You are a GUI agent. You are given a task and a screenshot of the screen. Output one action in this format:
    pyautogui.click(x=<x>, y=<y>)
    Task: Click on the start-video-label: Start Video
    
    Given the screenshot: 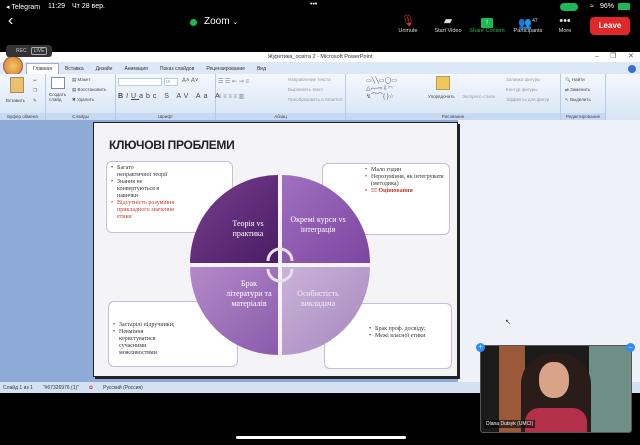 What is the action you would take?
    pyautogui.click(x=448, y=31)
    